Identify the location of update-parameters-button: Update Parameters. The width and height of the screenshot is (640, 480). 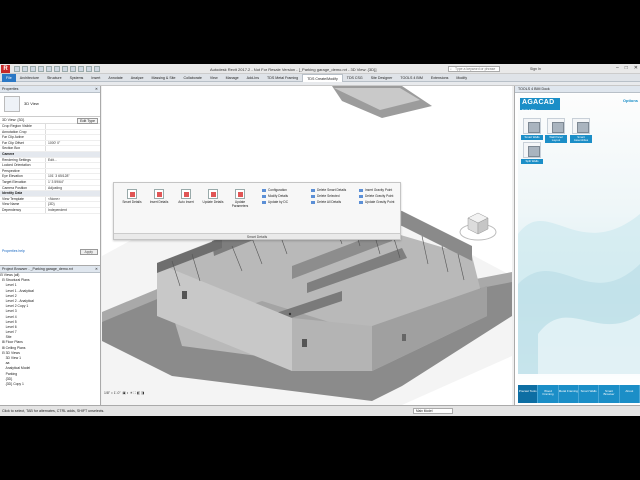
(240, 207).